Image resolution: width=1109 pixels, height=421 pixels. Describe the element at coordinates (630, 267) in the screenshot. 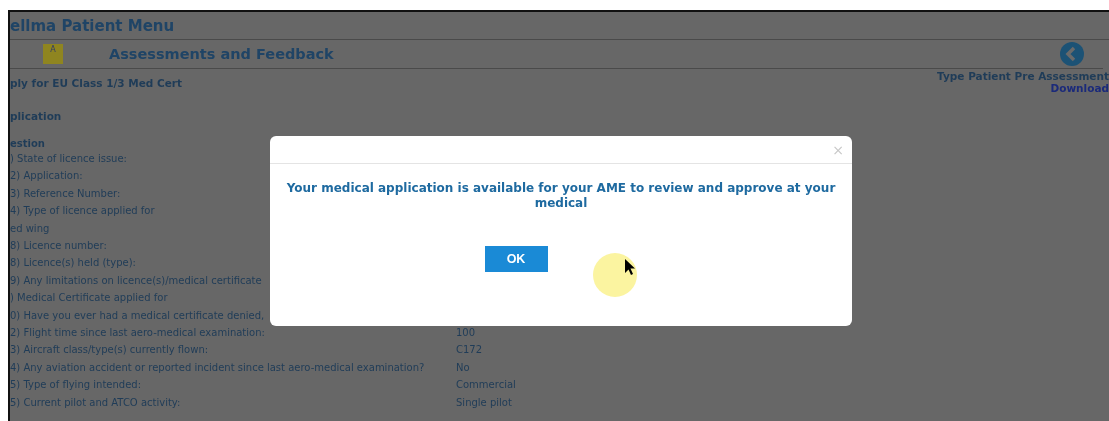

I see `cursor-icon` at that location.